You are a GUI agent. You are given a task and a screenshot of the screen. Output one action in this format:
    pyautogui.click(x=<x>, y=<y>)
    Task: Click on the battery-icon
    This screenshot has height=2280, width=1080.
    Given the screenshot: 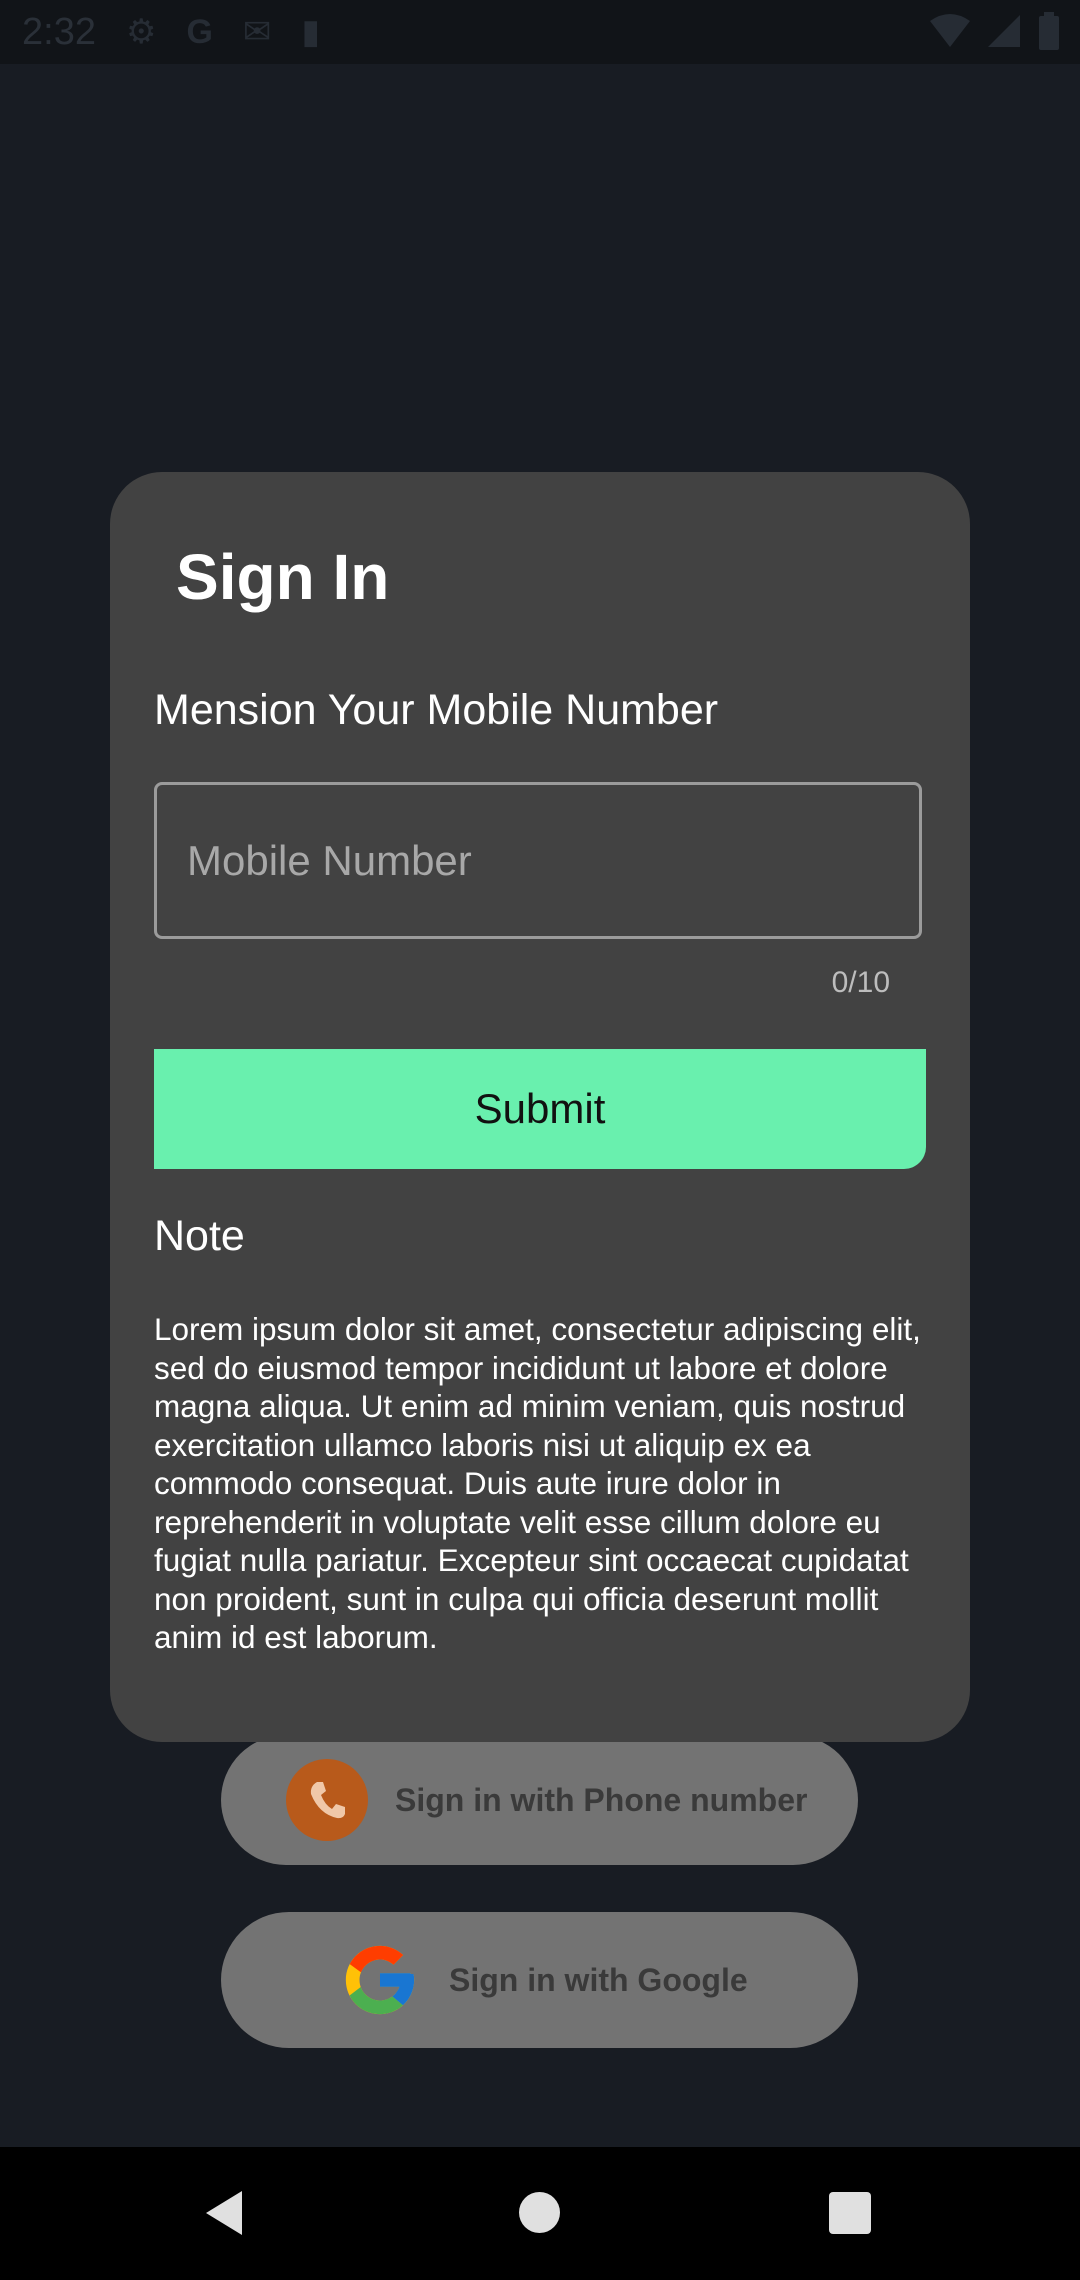 What is the action you would take?
    pyautogui.click(x=1049, y=31)
    